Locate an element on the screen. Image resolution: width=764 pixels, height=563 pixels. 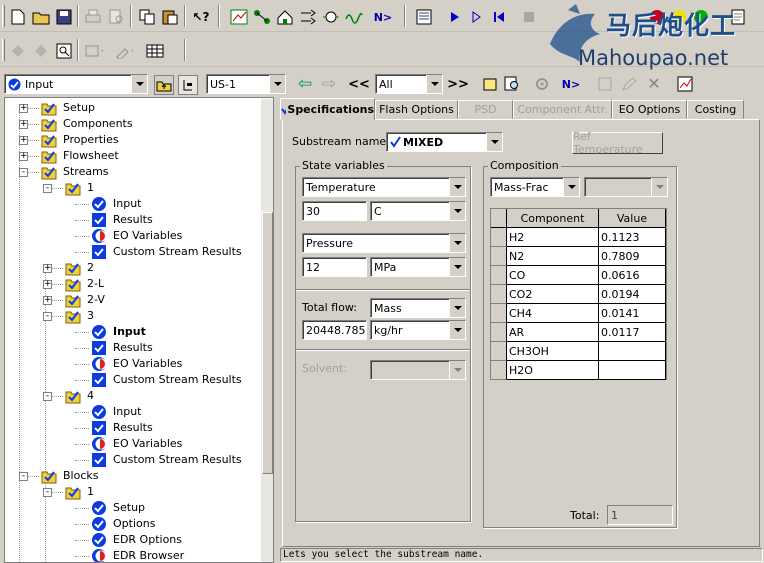
total-flow-unit-combo: kg/hr is located at coordinates (418, 330).